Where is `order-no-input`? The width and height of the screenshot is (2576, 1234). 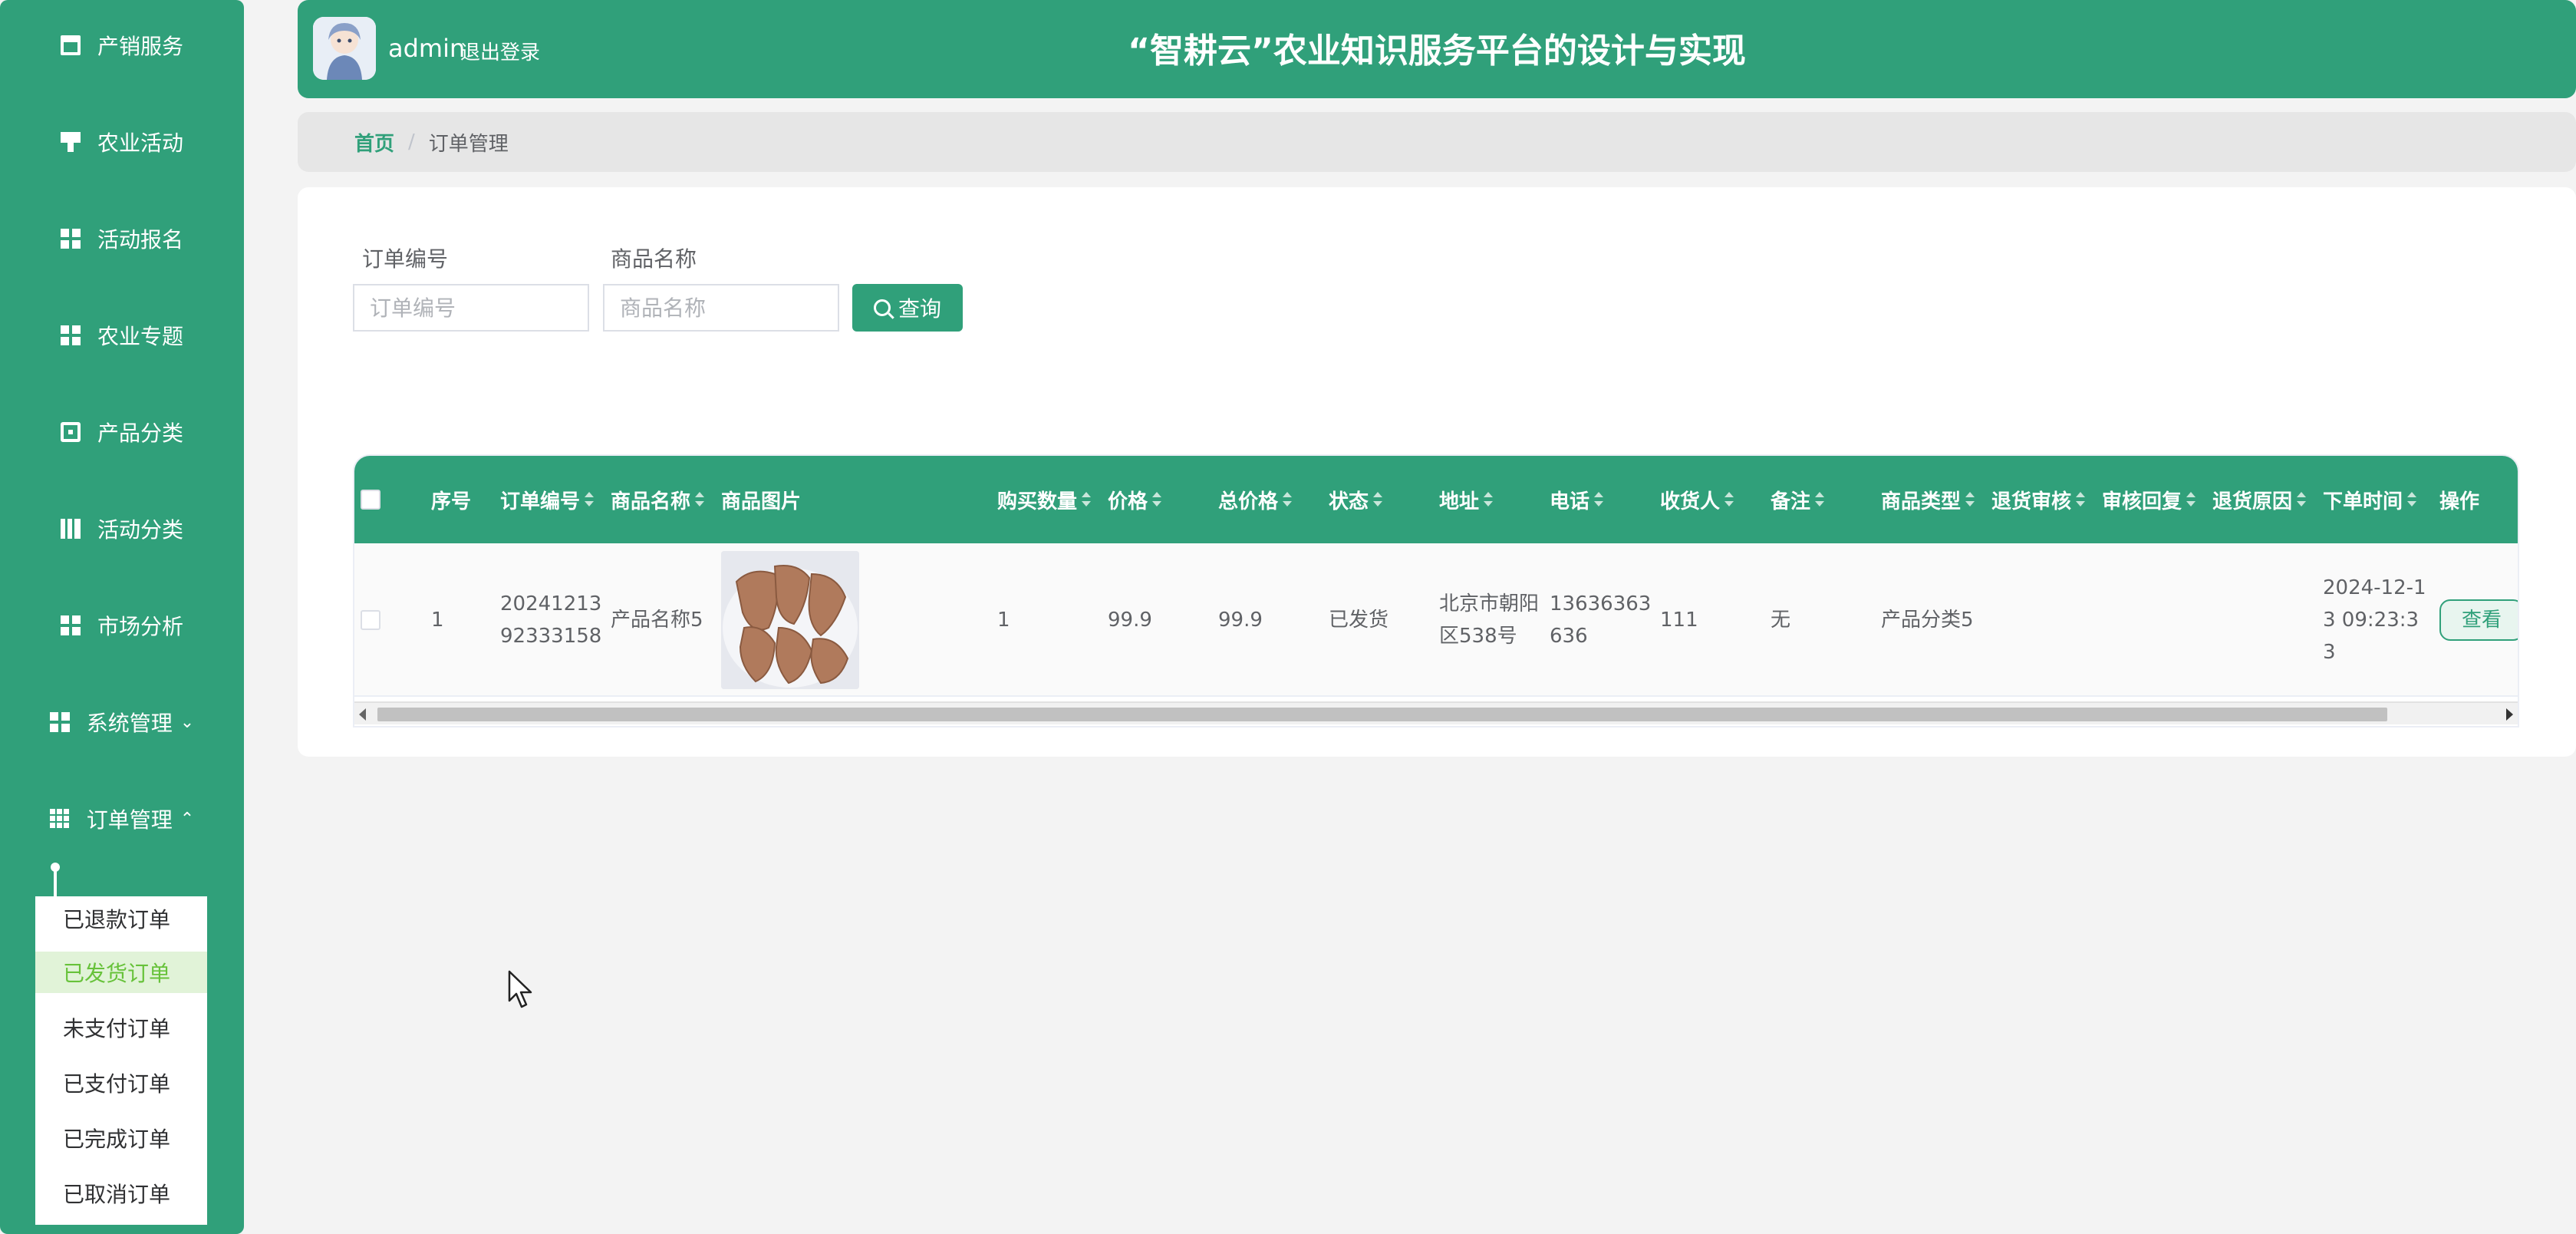 order-no-input is located at coordinates (471, 308).